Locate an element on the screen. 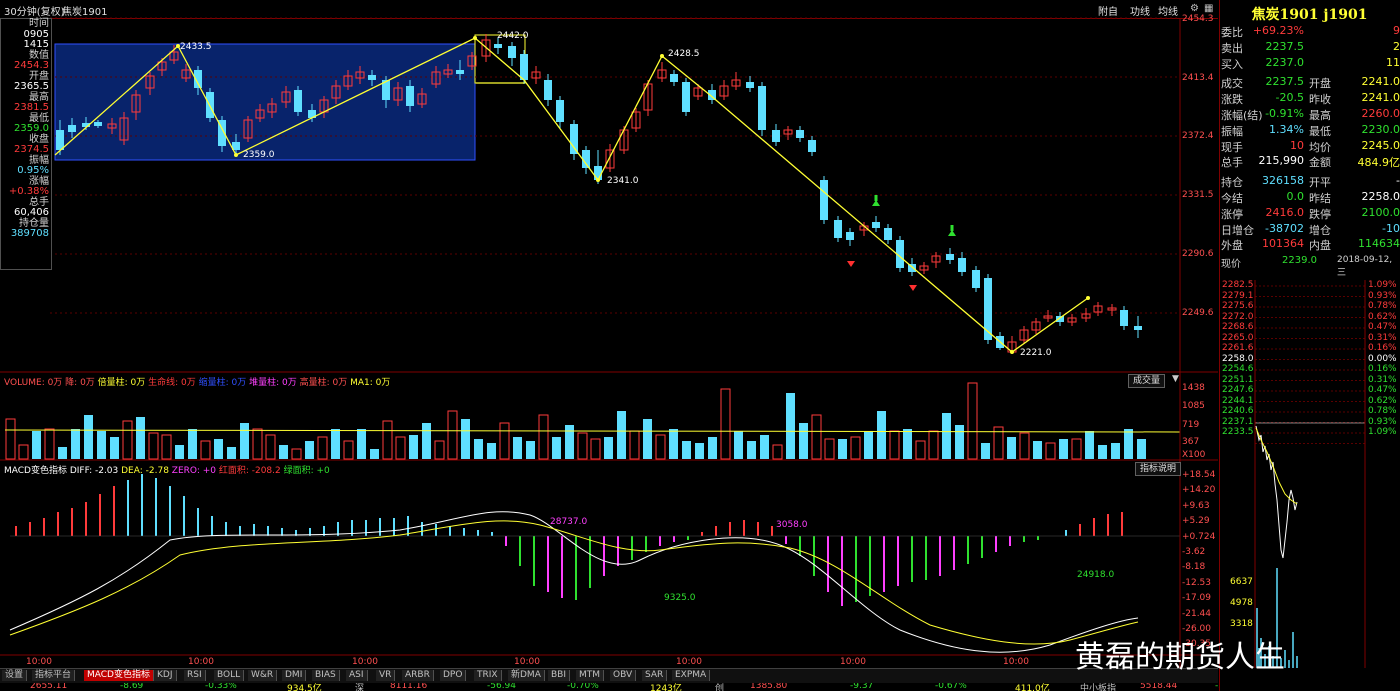 This screenshot has height=691, width=1400. macd-axis-label: +14.20 is located at coordinates (1199, 490).